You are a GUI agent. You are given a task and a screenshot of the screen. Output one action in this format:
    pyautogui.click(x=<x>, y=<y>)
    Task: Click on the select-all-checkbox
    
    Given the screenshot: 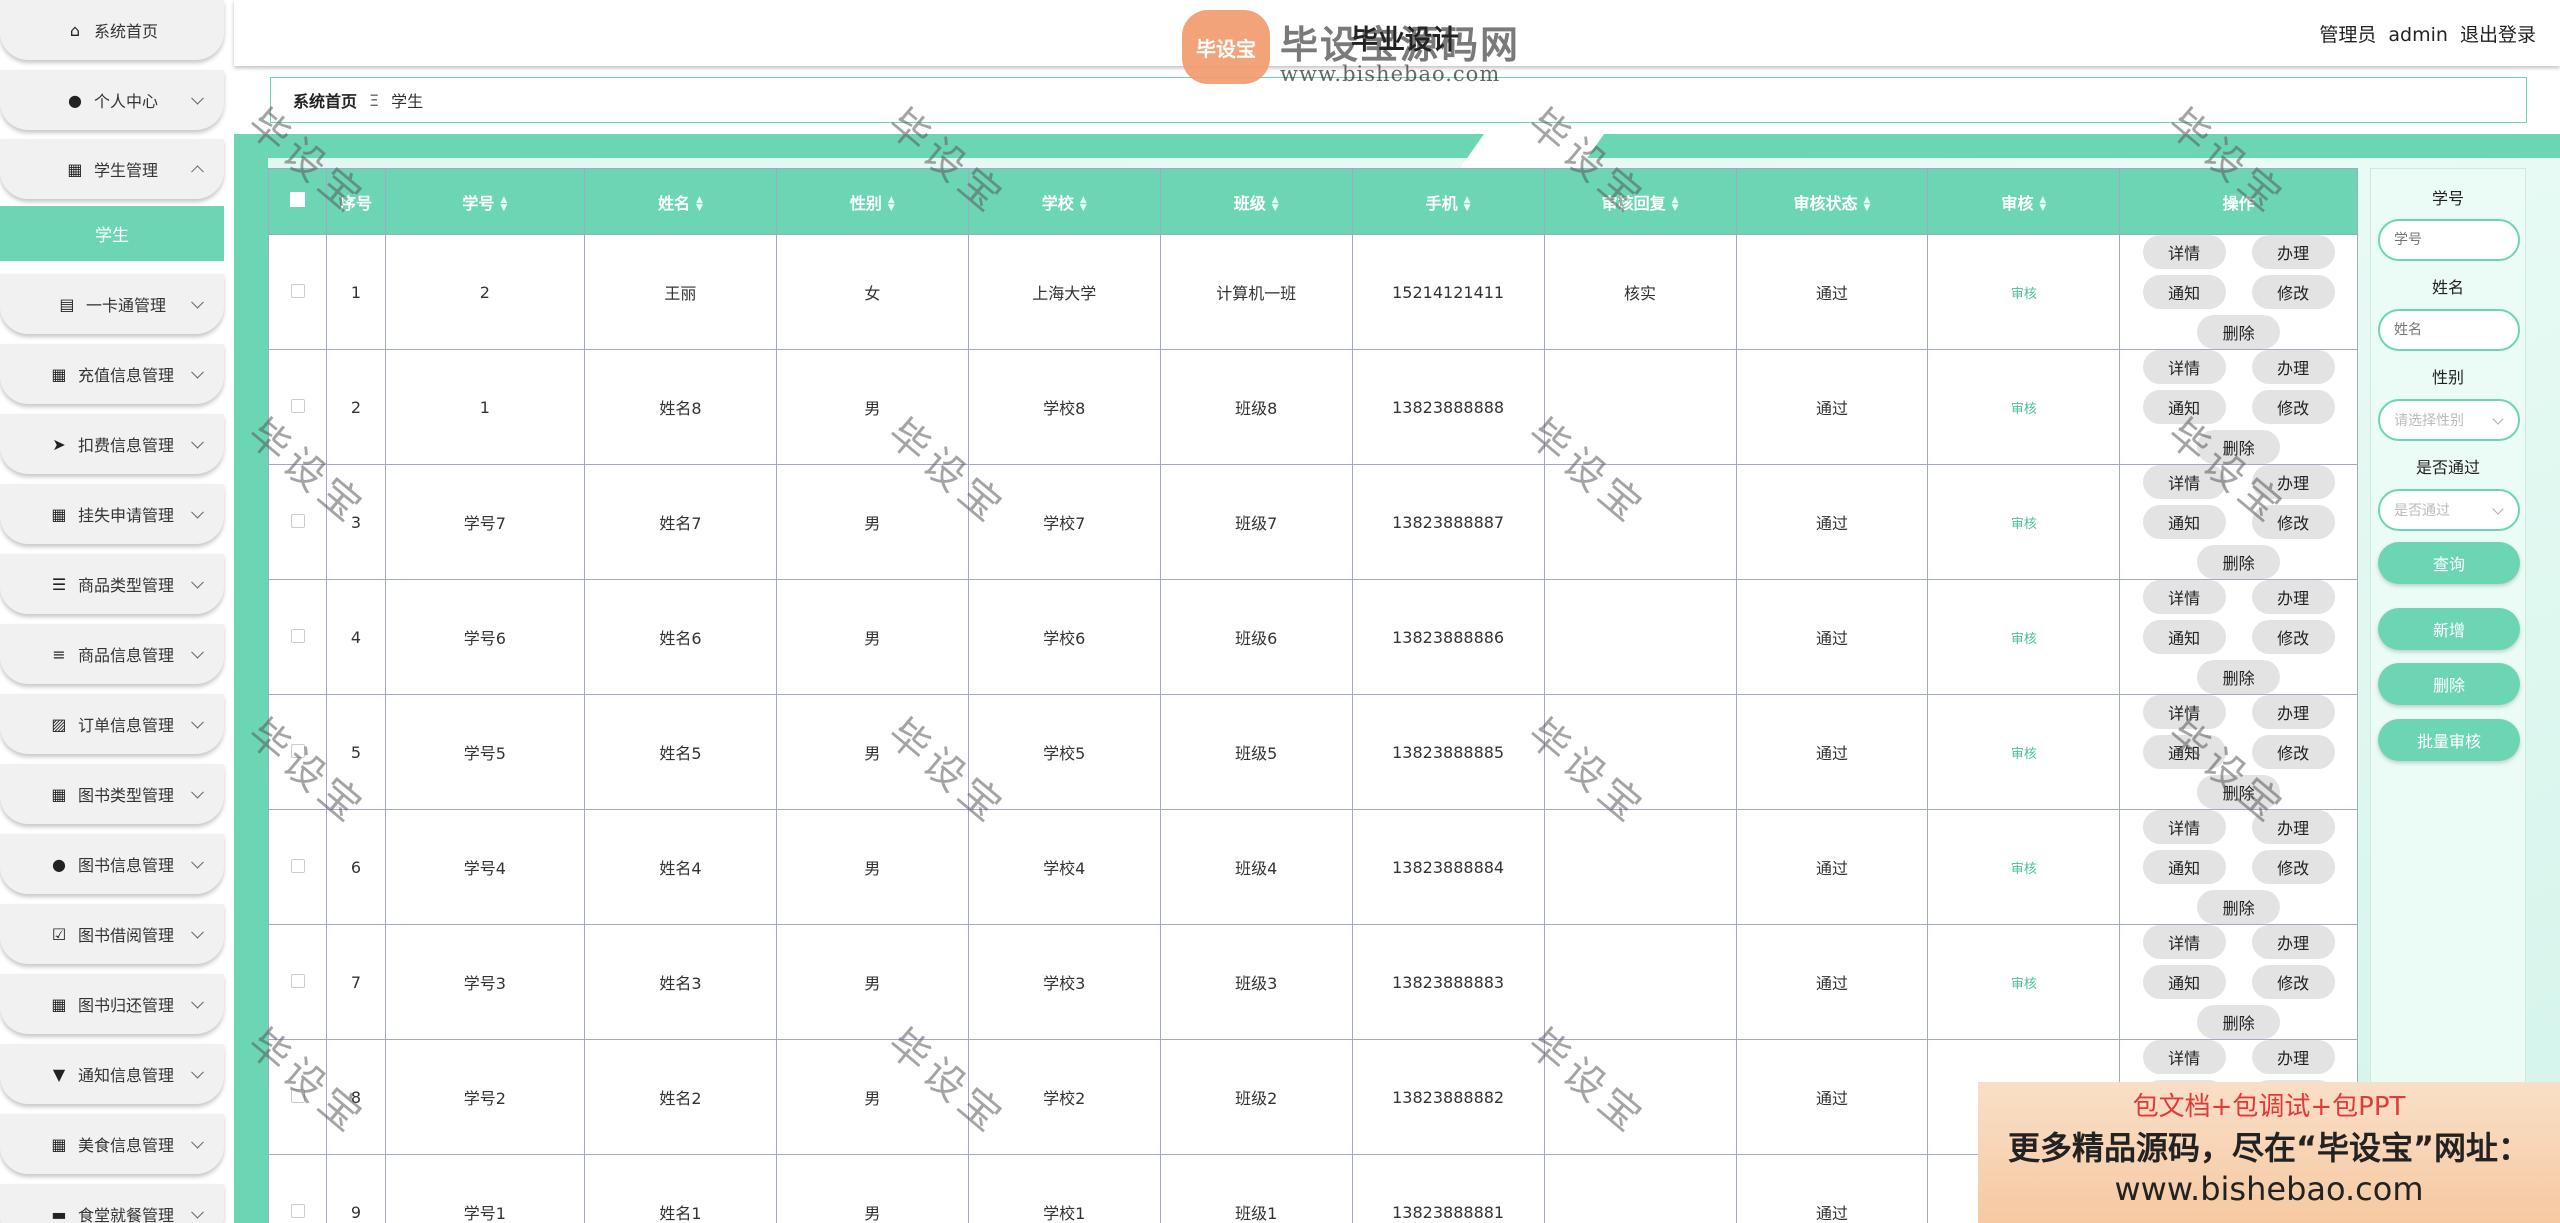 What is the action you would take?
    pyautogui.click(x=298, y=199)
    